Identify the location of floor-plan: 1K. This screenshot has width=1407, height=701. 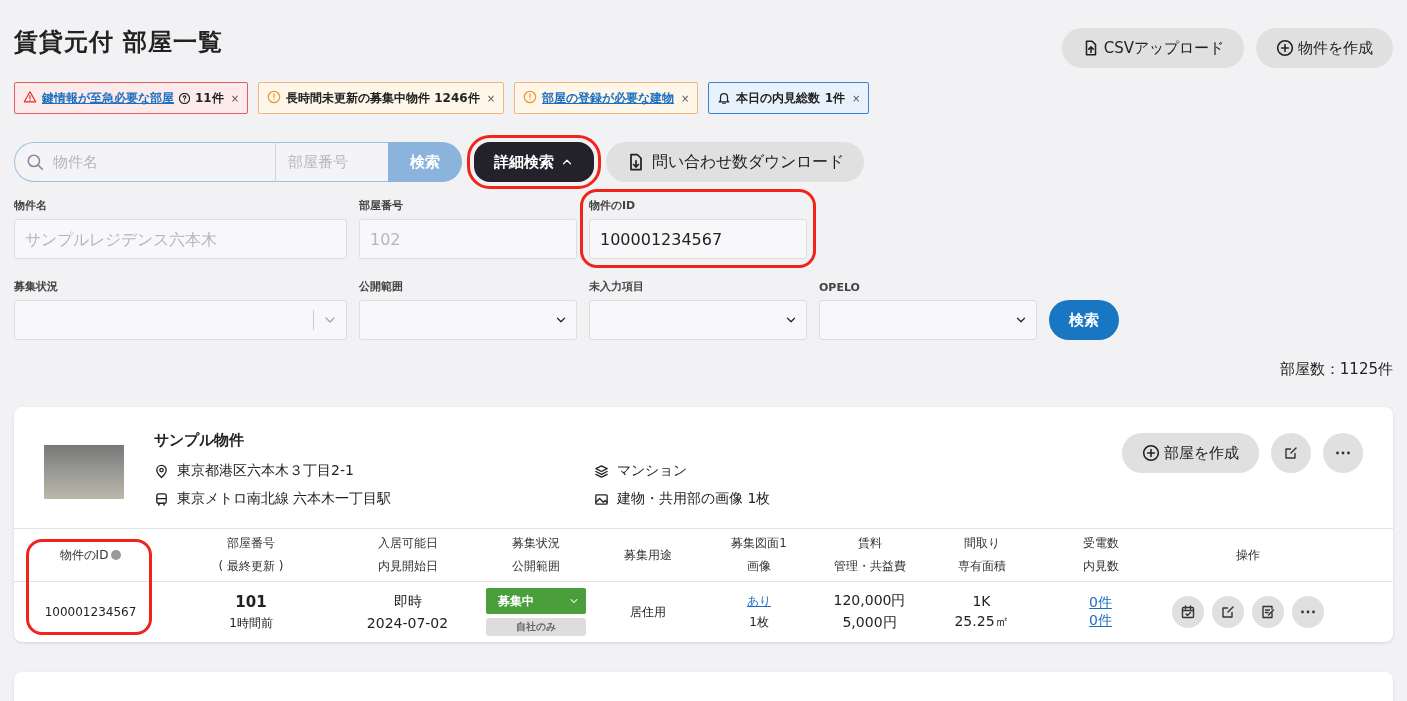
(981, 601).